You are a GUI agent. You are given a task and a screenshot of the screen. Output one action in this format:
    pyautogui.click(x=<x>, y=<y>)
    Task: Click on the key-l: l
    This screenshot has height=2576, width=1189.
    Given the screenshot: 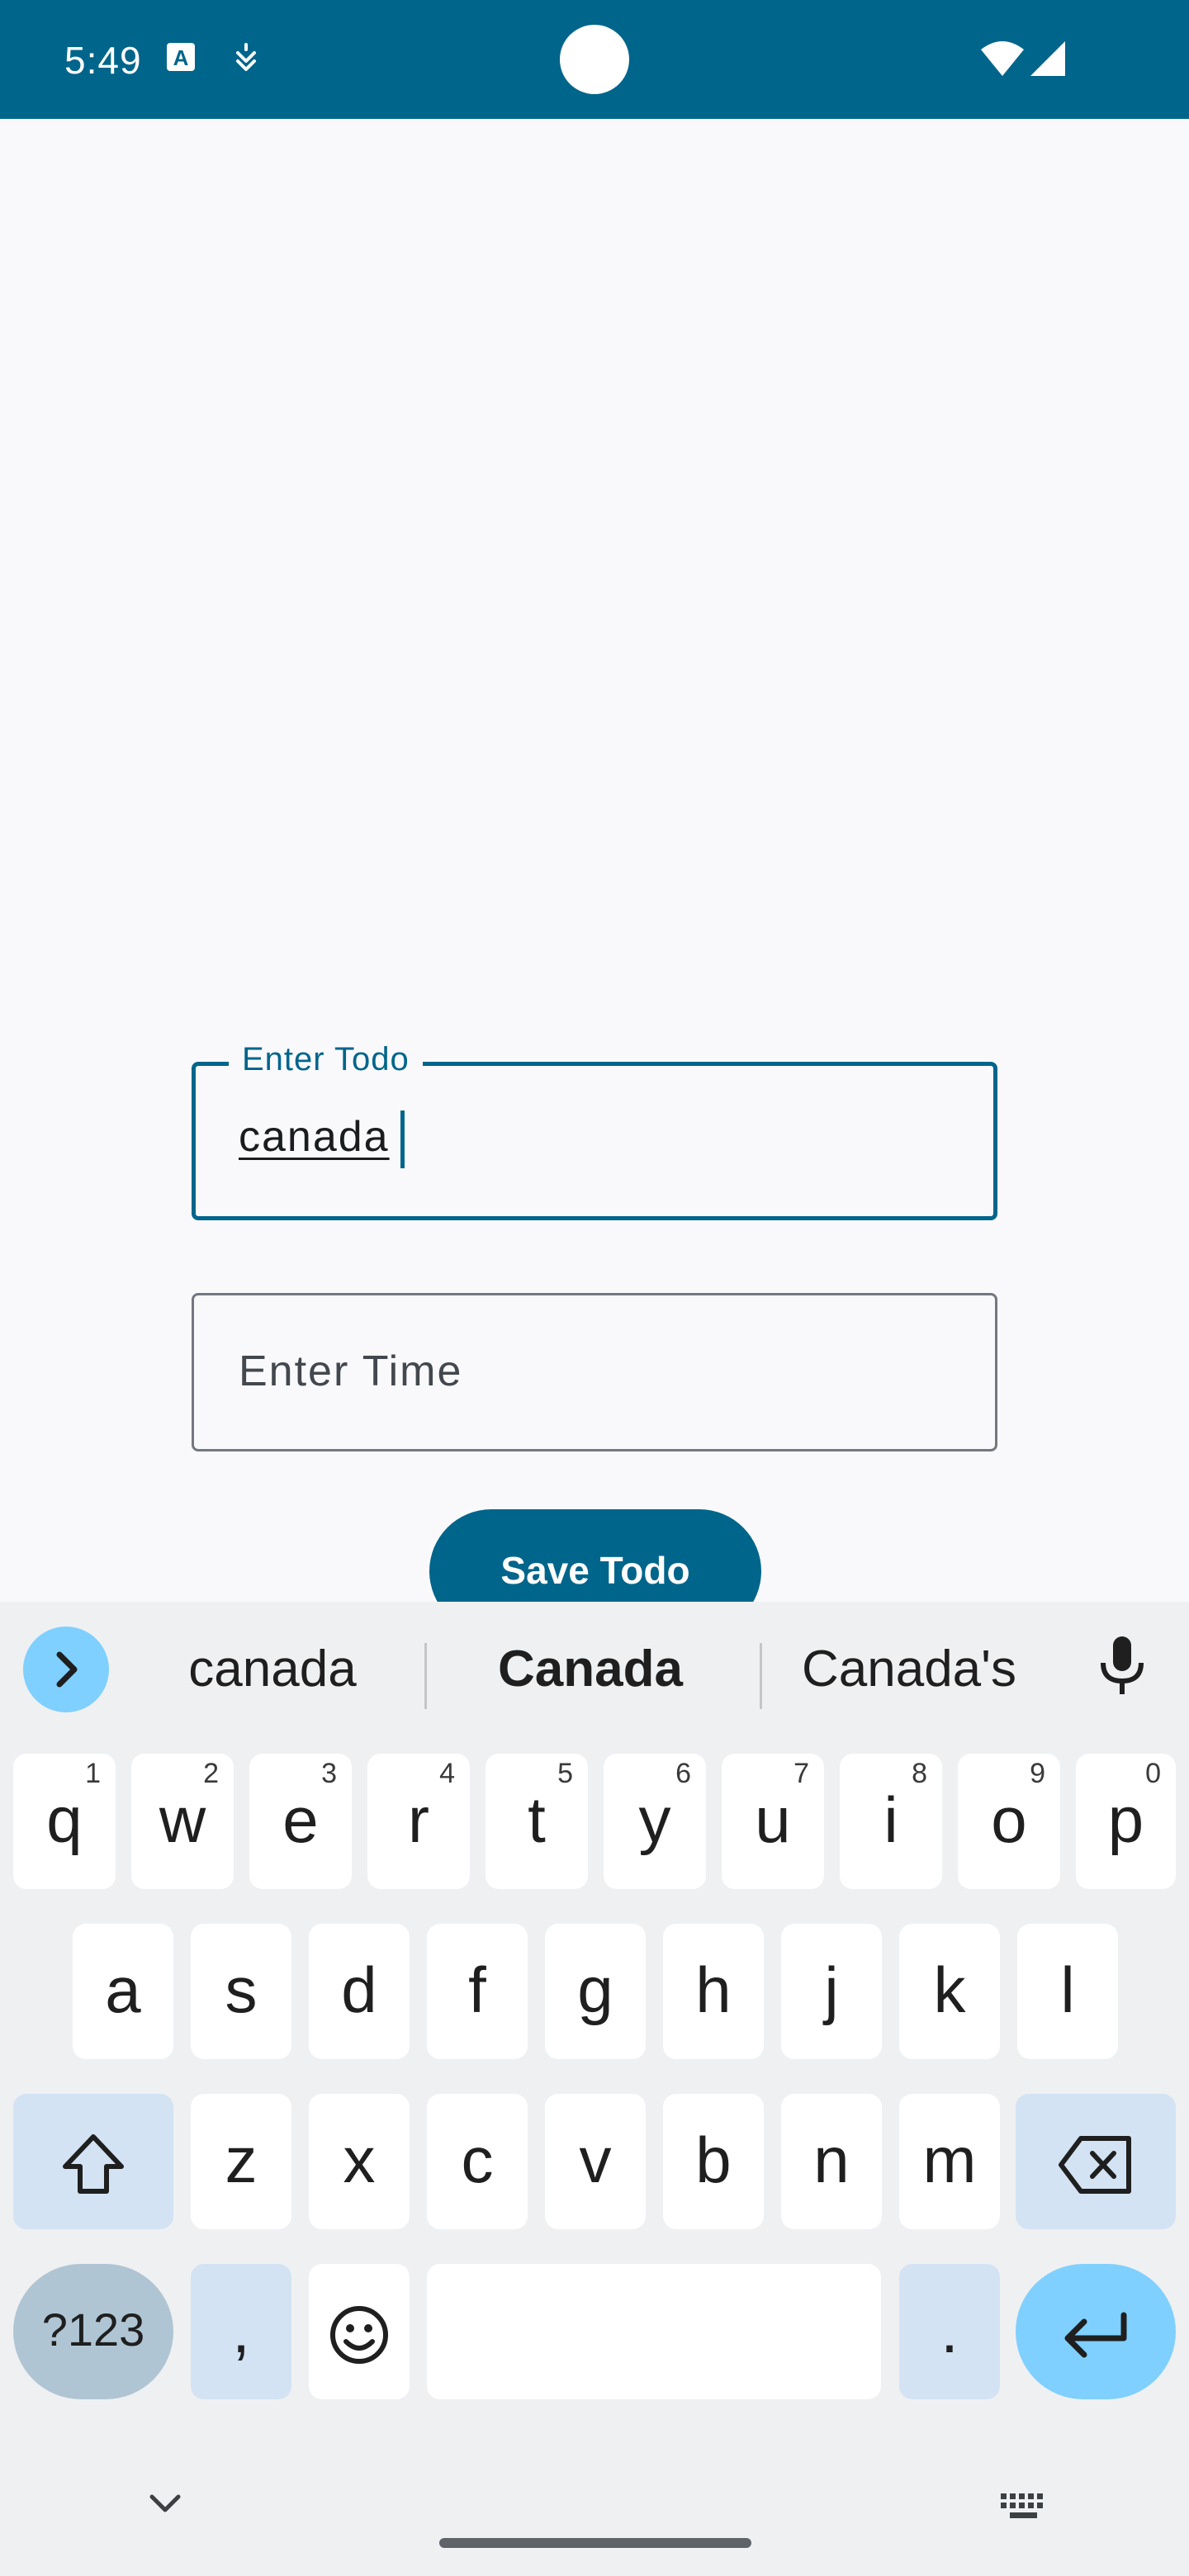 What is the action you would take?
    pyautogui.click(x=1067, y=1991)
    